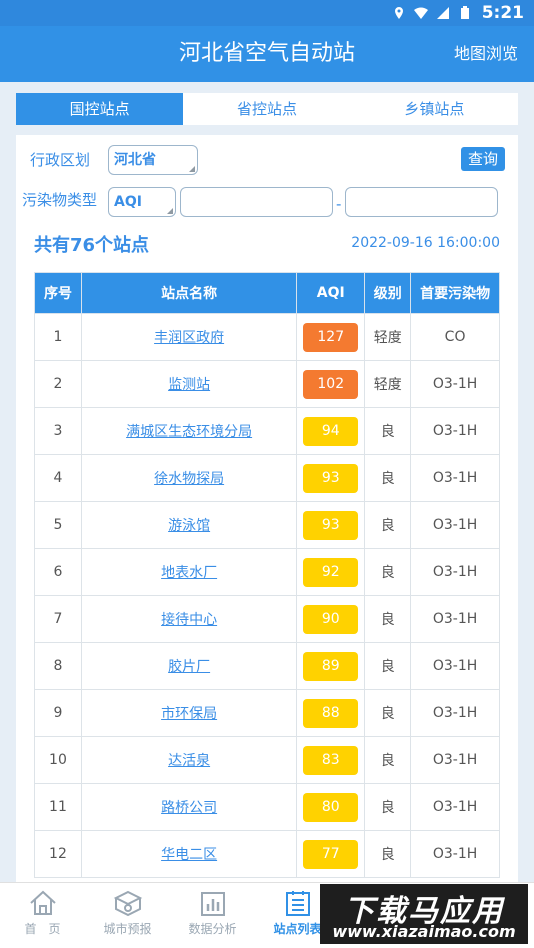 Image resolution: width=534 pixels, height=948 pixels. I want to click on clock: 5:21, so click(502, 13).